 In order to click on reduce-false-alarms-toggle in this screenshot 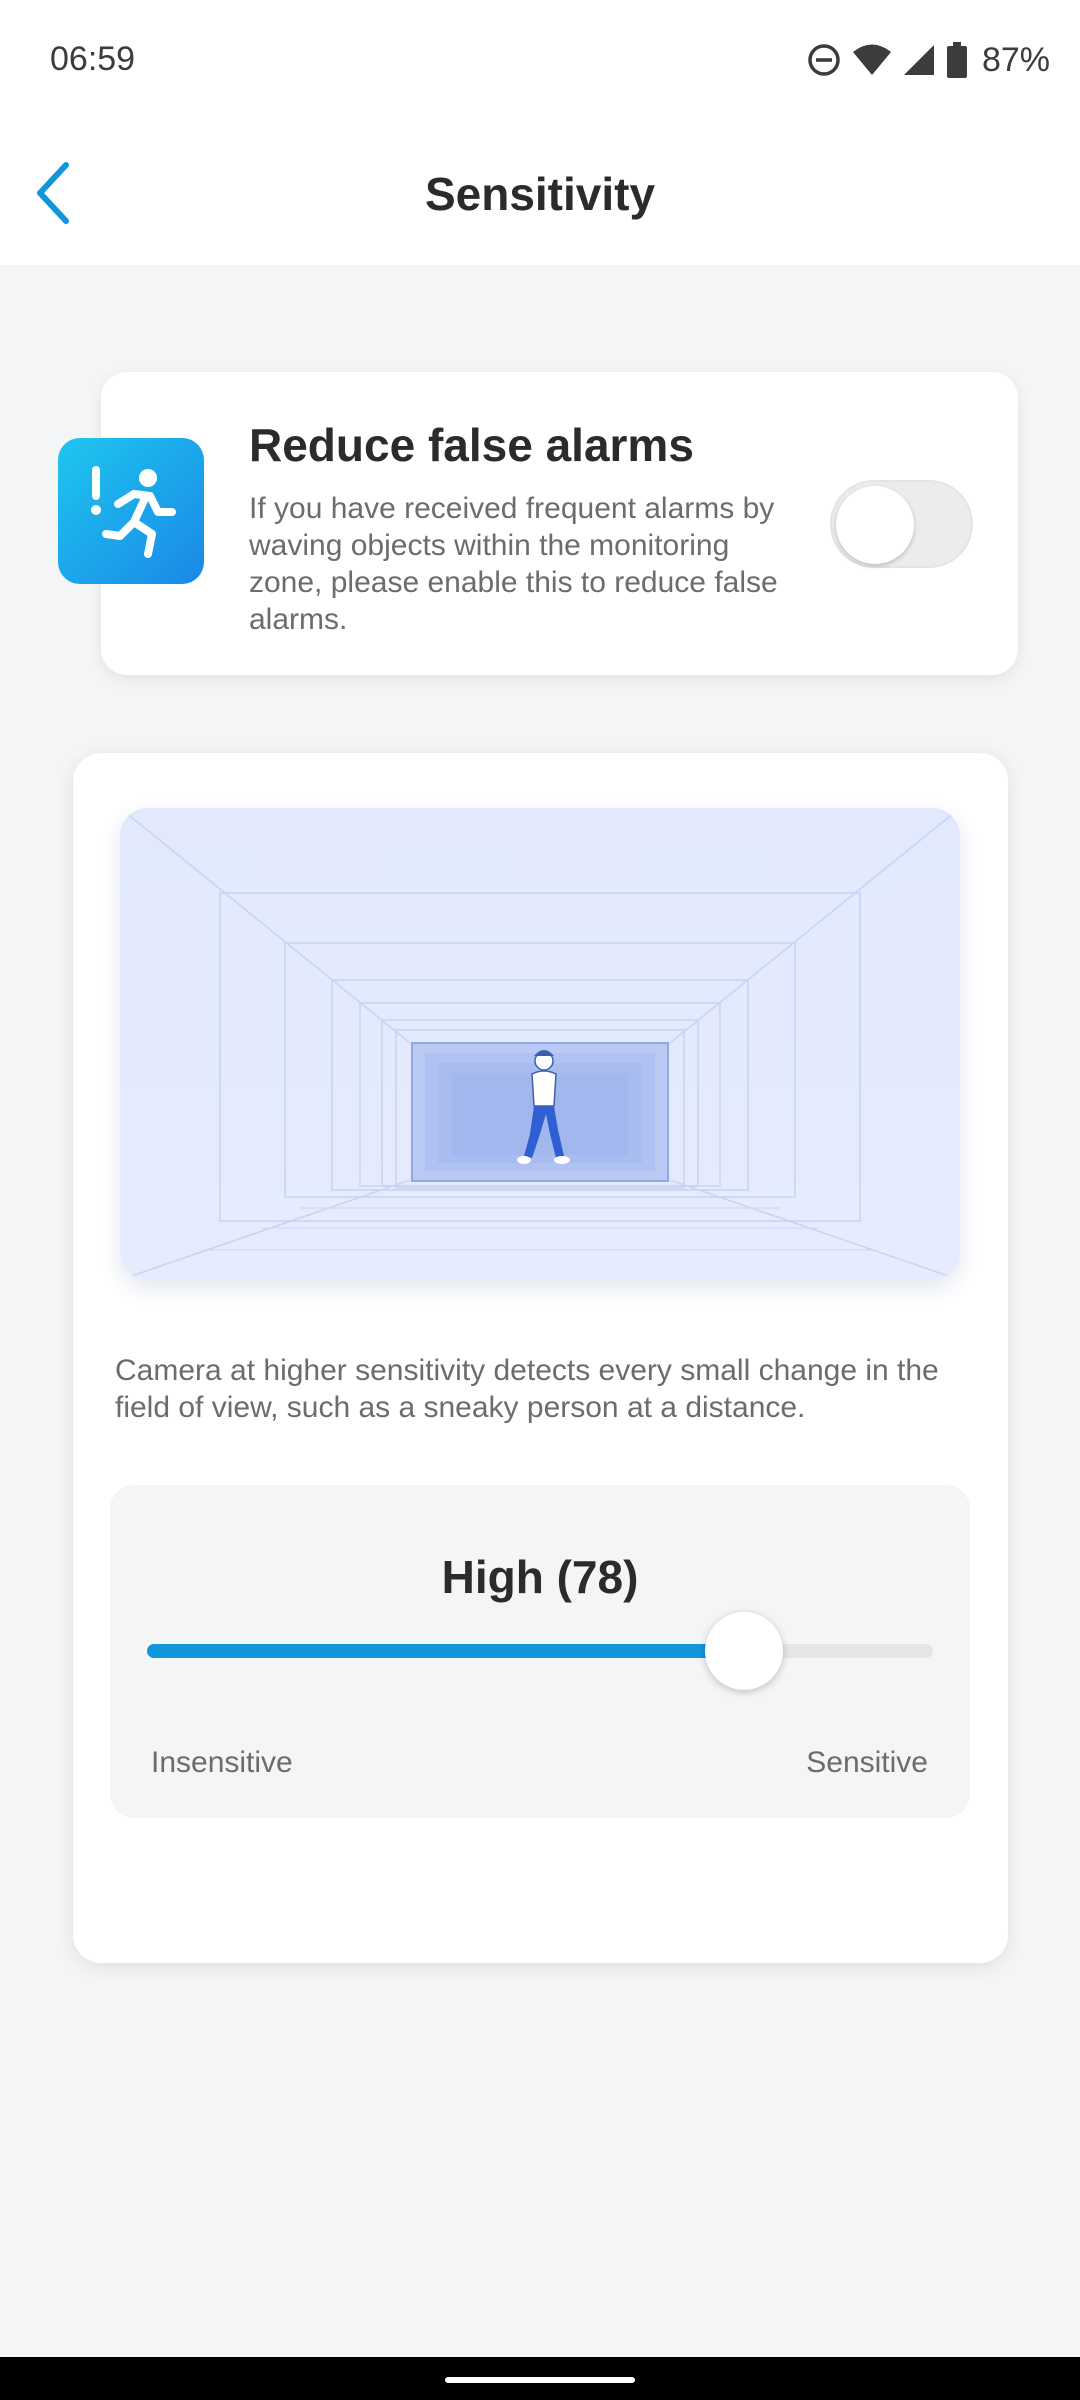, I will do `click(901, 524)`.